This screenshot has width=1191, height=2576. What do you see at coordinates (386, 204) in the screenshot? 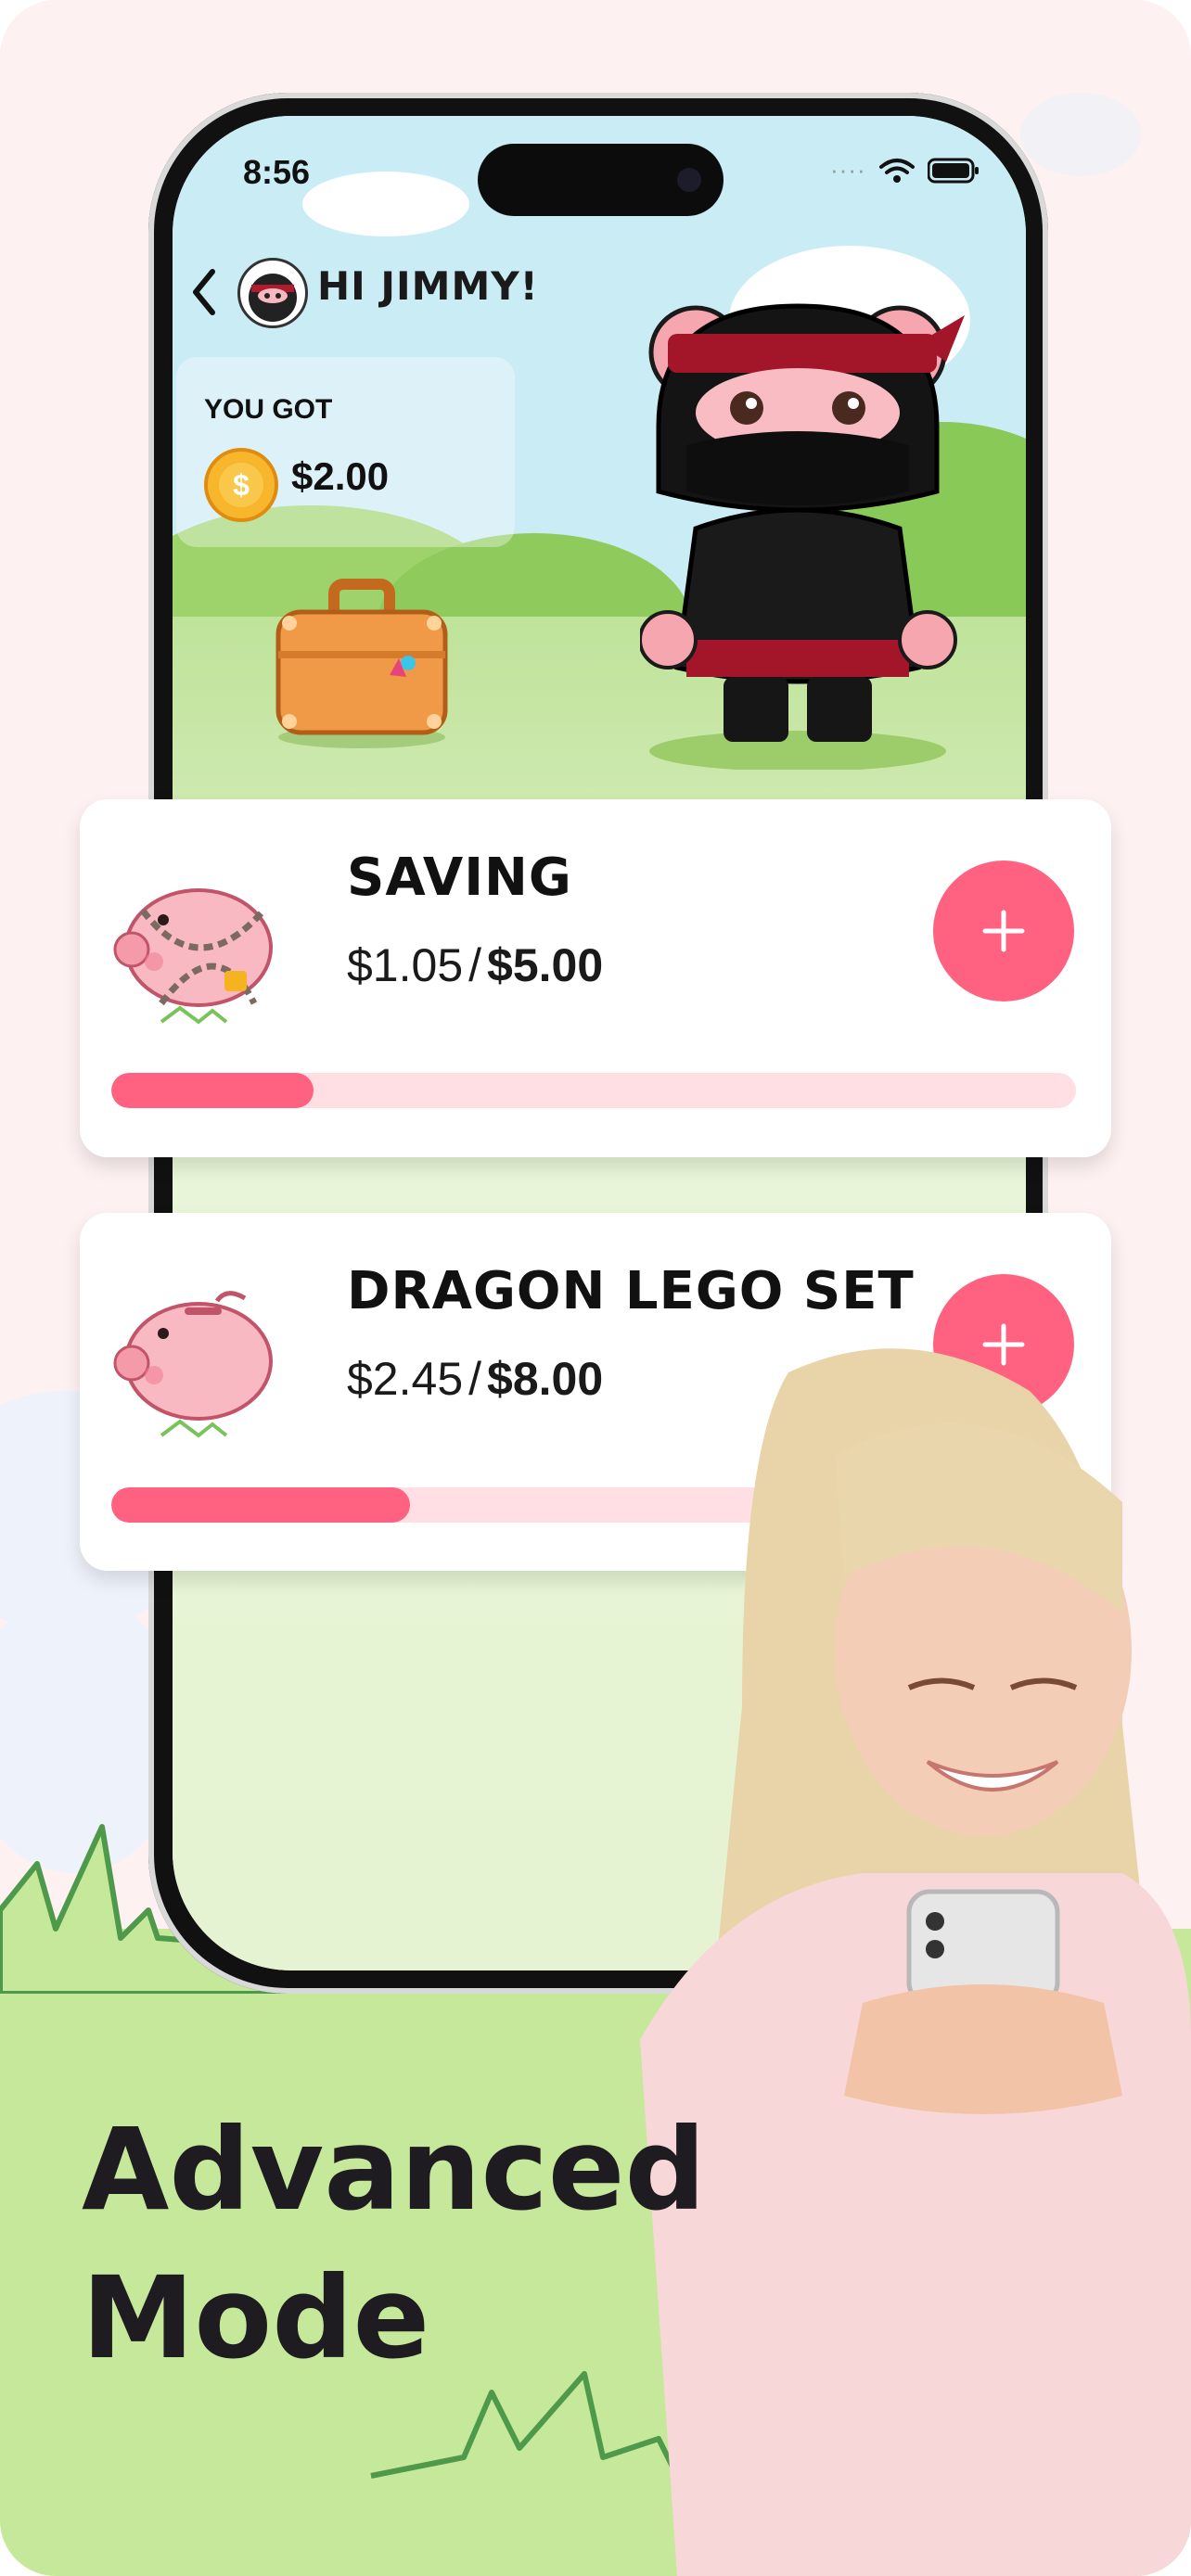
I see `cloud` at bounding box center [386, 204].